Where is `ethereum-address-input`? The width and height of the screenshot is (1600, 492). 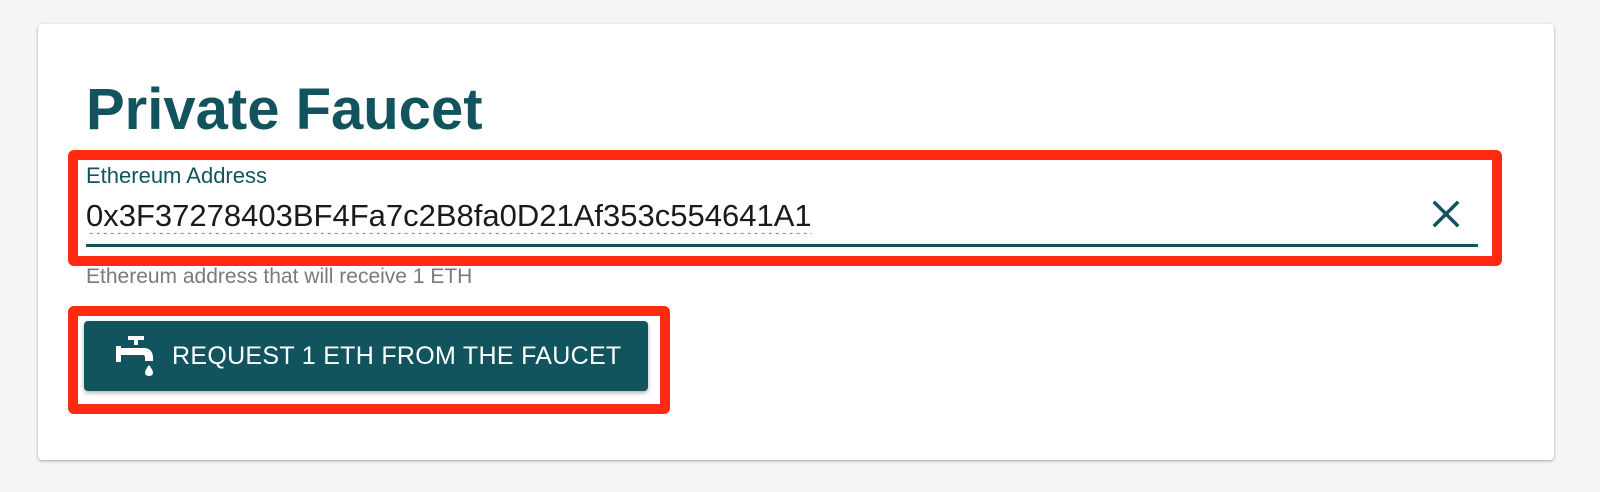 ethereum-address-input is located at coordinates (751, 216).